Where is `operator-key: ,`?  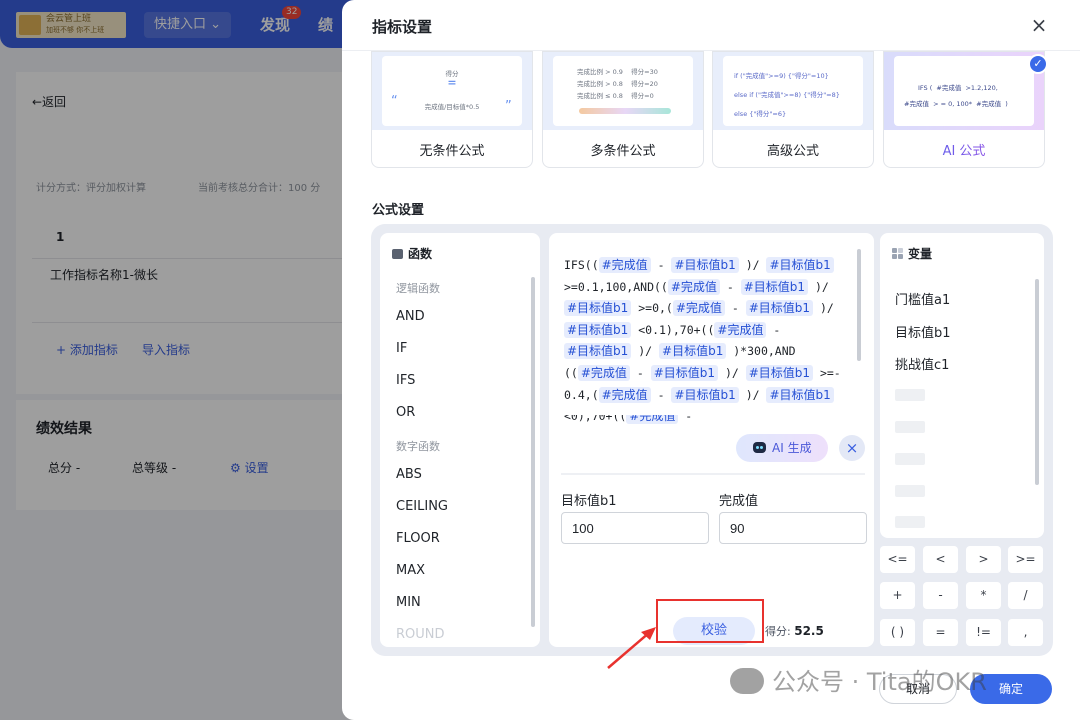 operator-key: , is located at coordinates (1025, 632).